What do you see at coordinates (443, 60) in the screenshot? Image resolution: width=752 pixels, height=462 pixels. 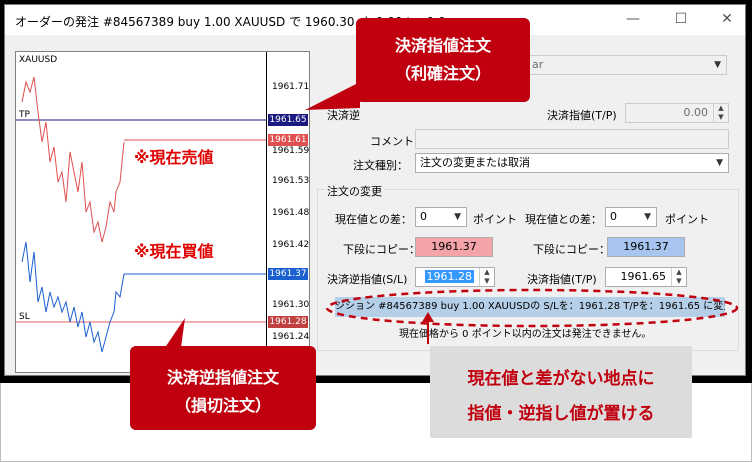 I see `limit-order-callout: 決済指値注文 （利確注文）` at bounding box center [443, 60].